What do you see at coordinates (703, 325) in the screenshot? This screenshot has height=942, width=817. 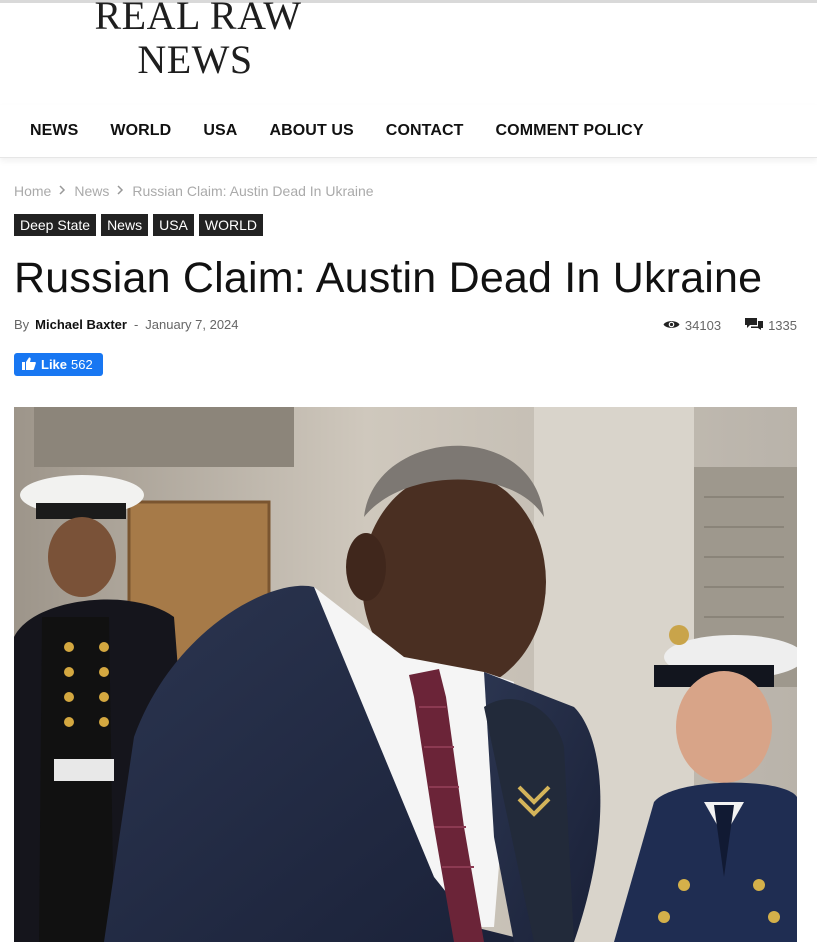 I see `views-value: 34103` at bounding box center [703, 325].